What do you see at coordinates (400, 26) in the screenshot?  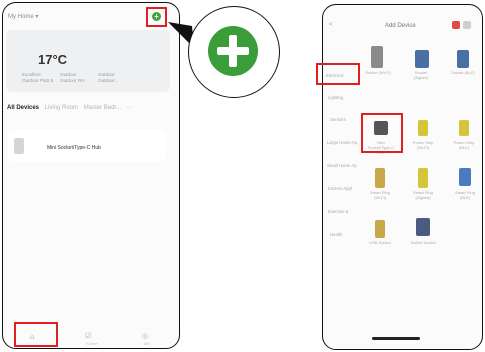 I see `add-device-title: Add Device` at bounding box center [400, 26].